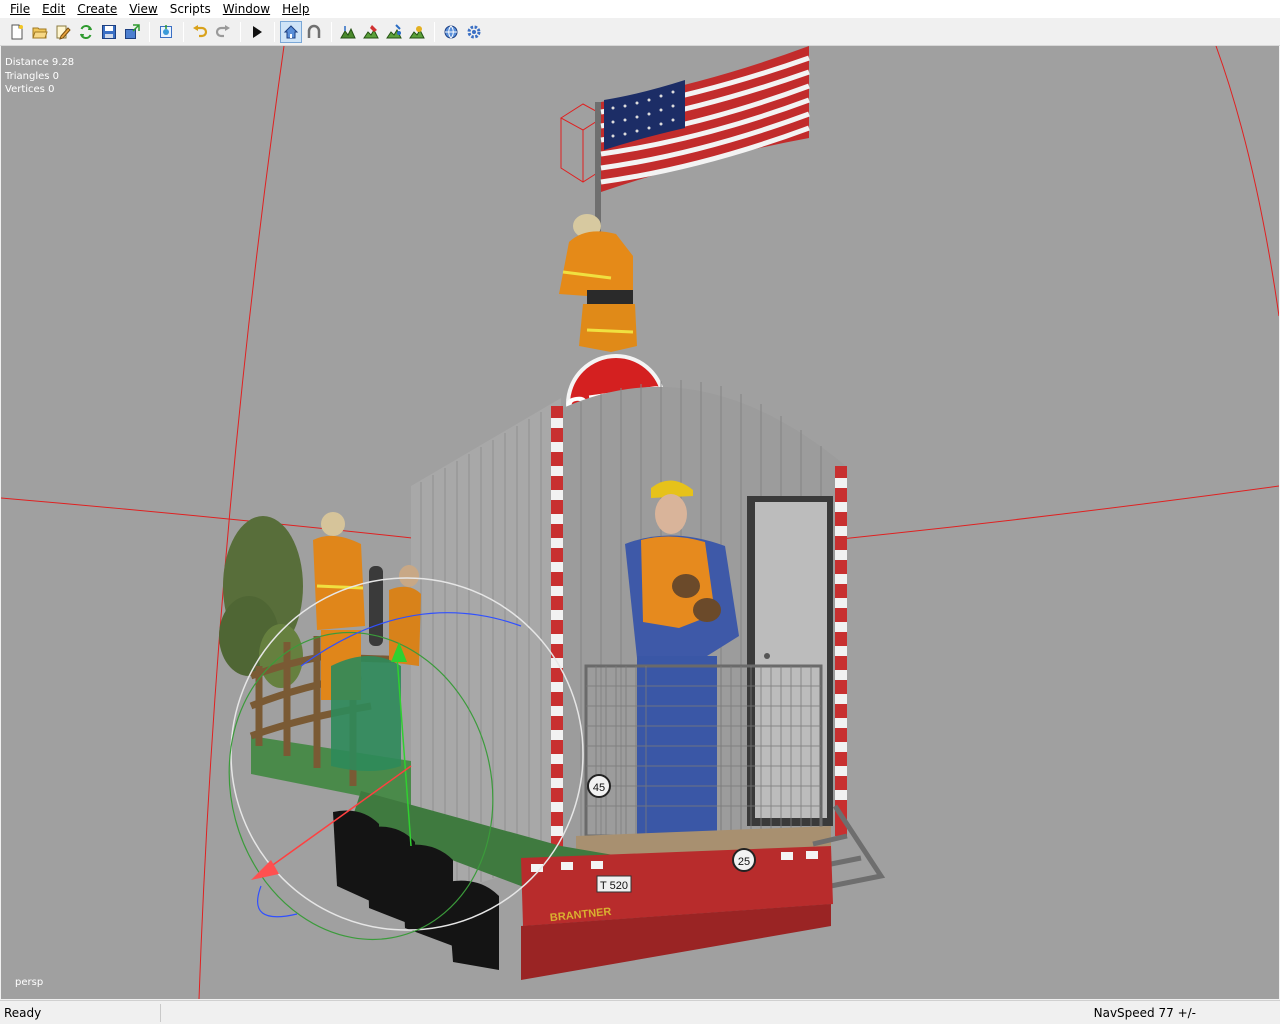  I want to click on status-bar: Ready NavSpeed 77 +/-, so click(640, 1012).